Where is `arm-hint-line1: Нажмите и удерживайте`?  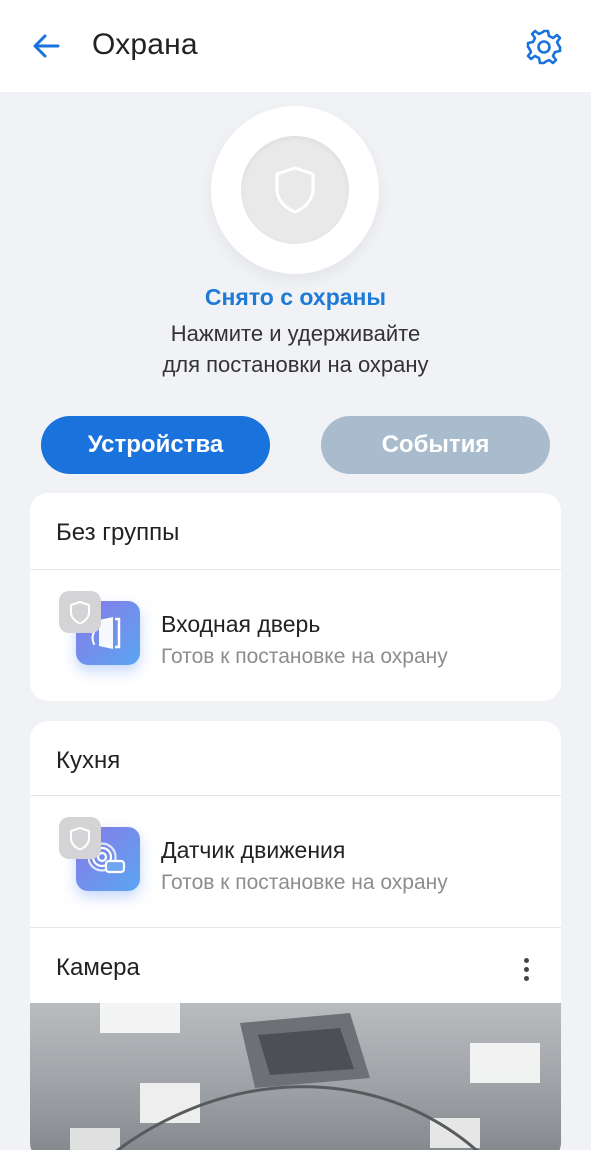
arm-hint-line1: Нажмите и удерживайте is located at coordinates (295, 333).